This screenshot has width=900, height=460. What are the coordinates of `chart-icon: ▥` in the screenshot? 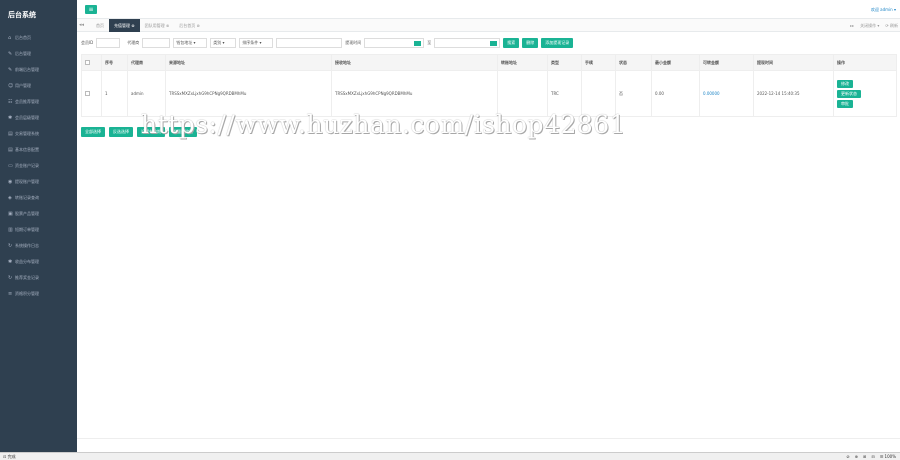 It's located at (10, 230).